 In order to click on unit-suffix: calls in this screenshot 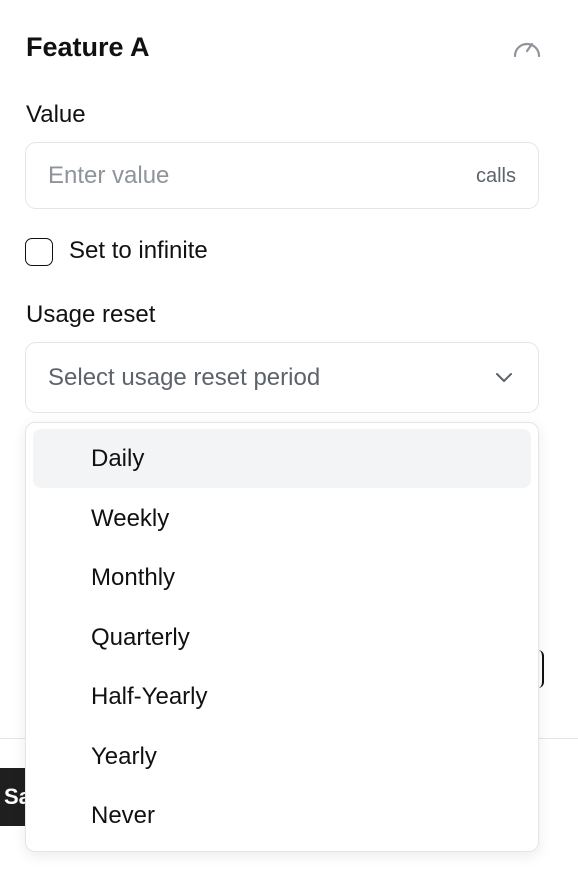, I will do `click(495, 176)`.